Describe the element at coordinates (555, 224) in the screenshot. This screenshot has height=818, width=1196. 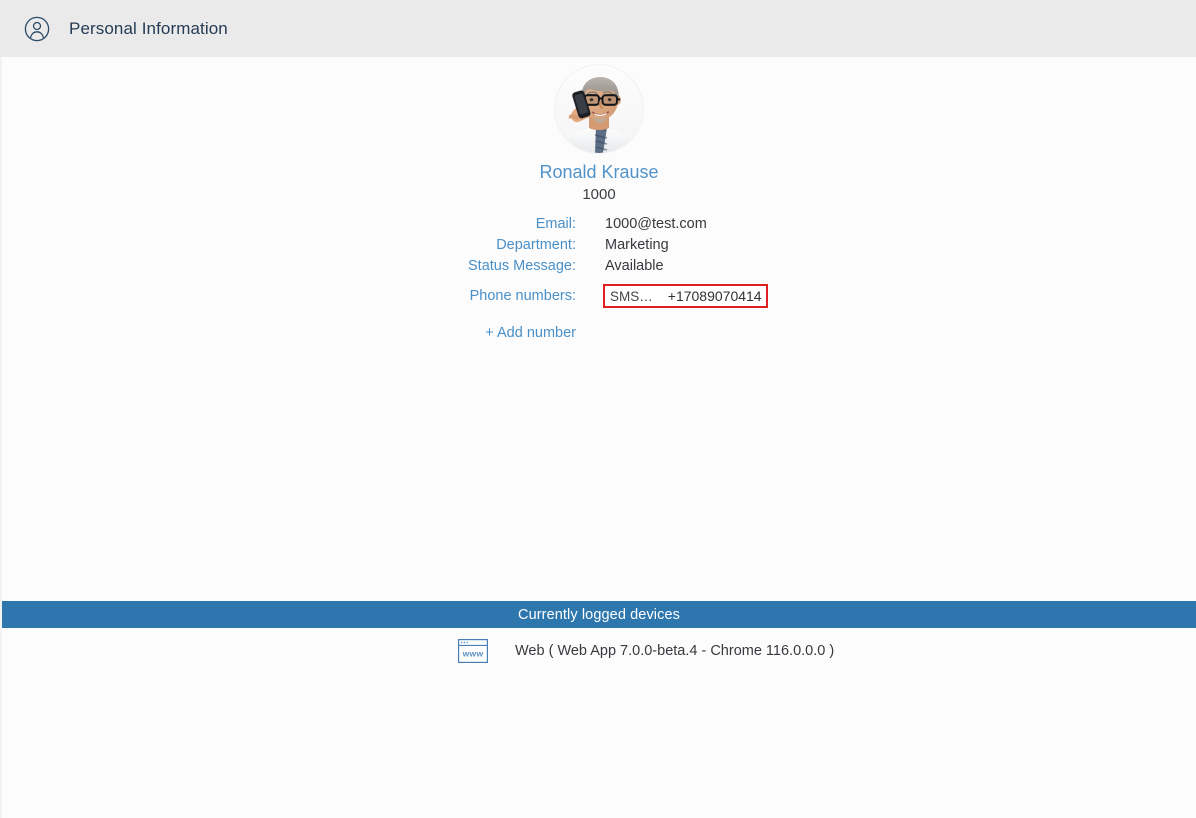
I see `email-label: Email:` at that location.